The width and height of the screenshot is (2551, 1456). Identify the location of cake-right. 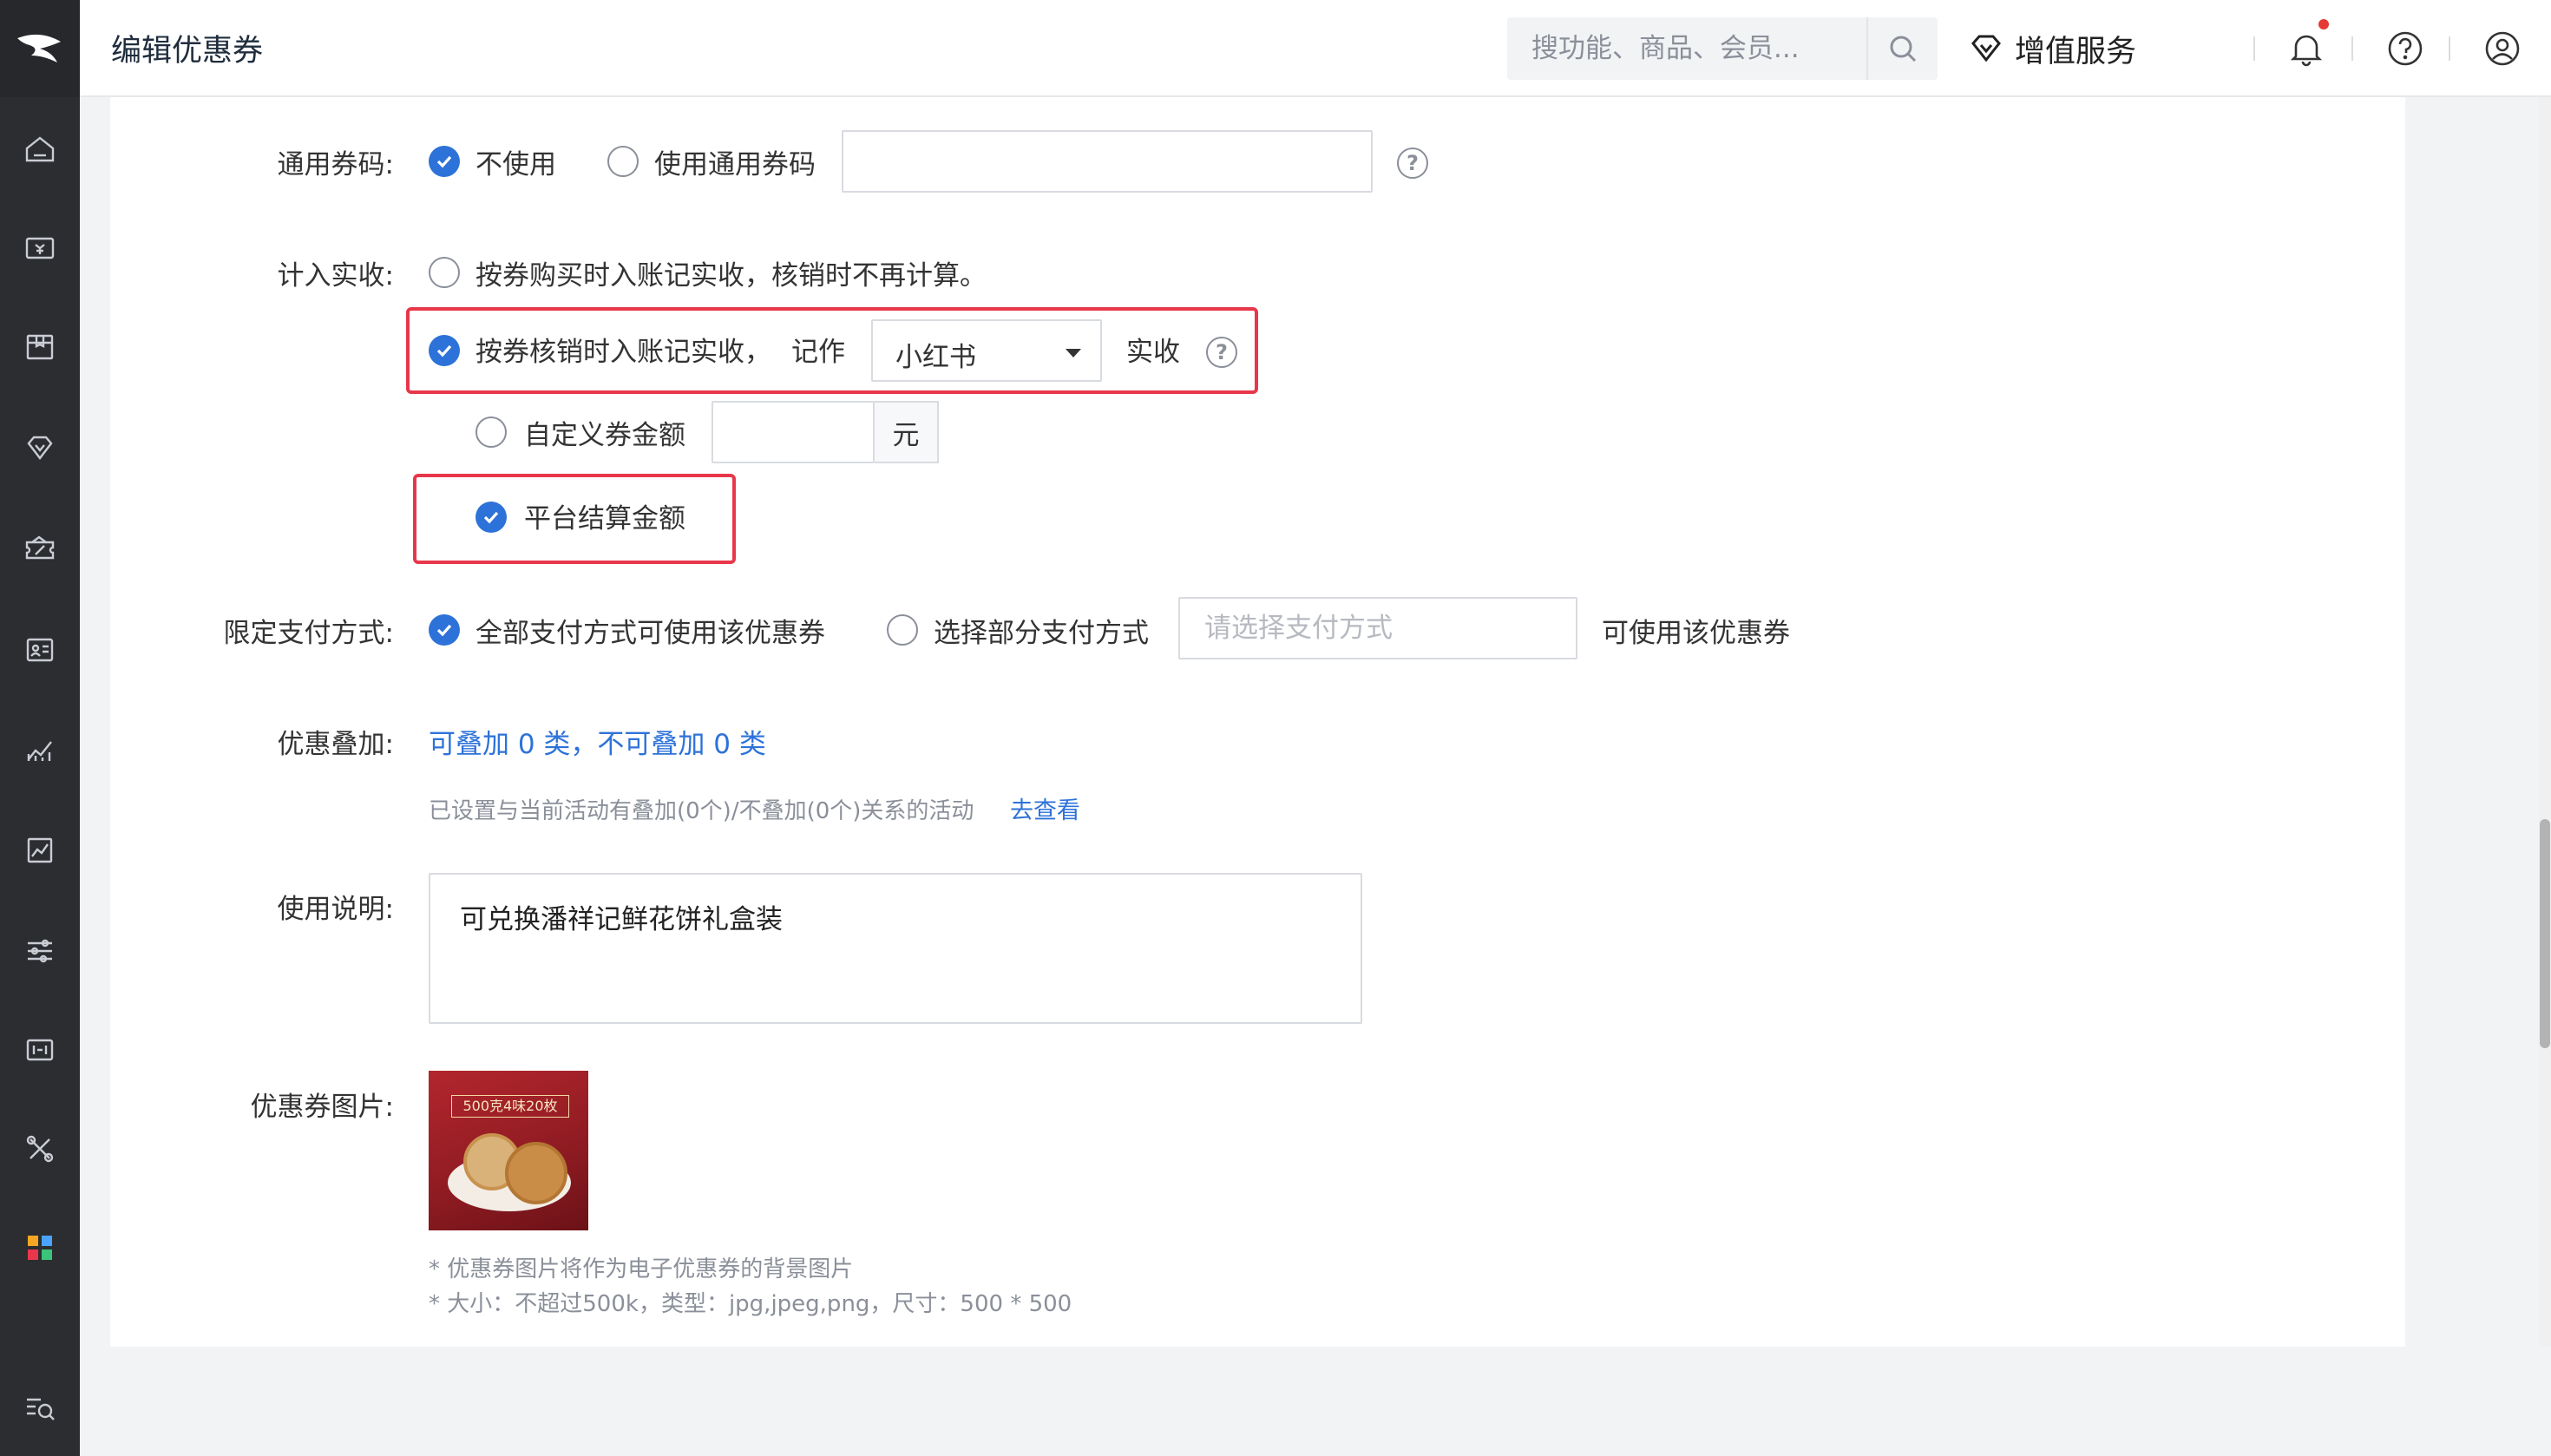
(536, 1173).